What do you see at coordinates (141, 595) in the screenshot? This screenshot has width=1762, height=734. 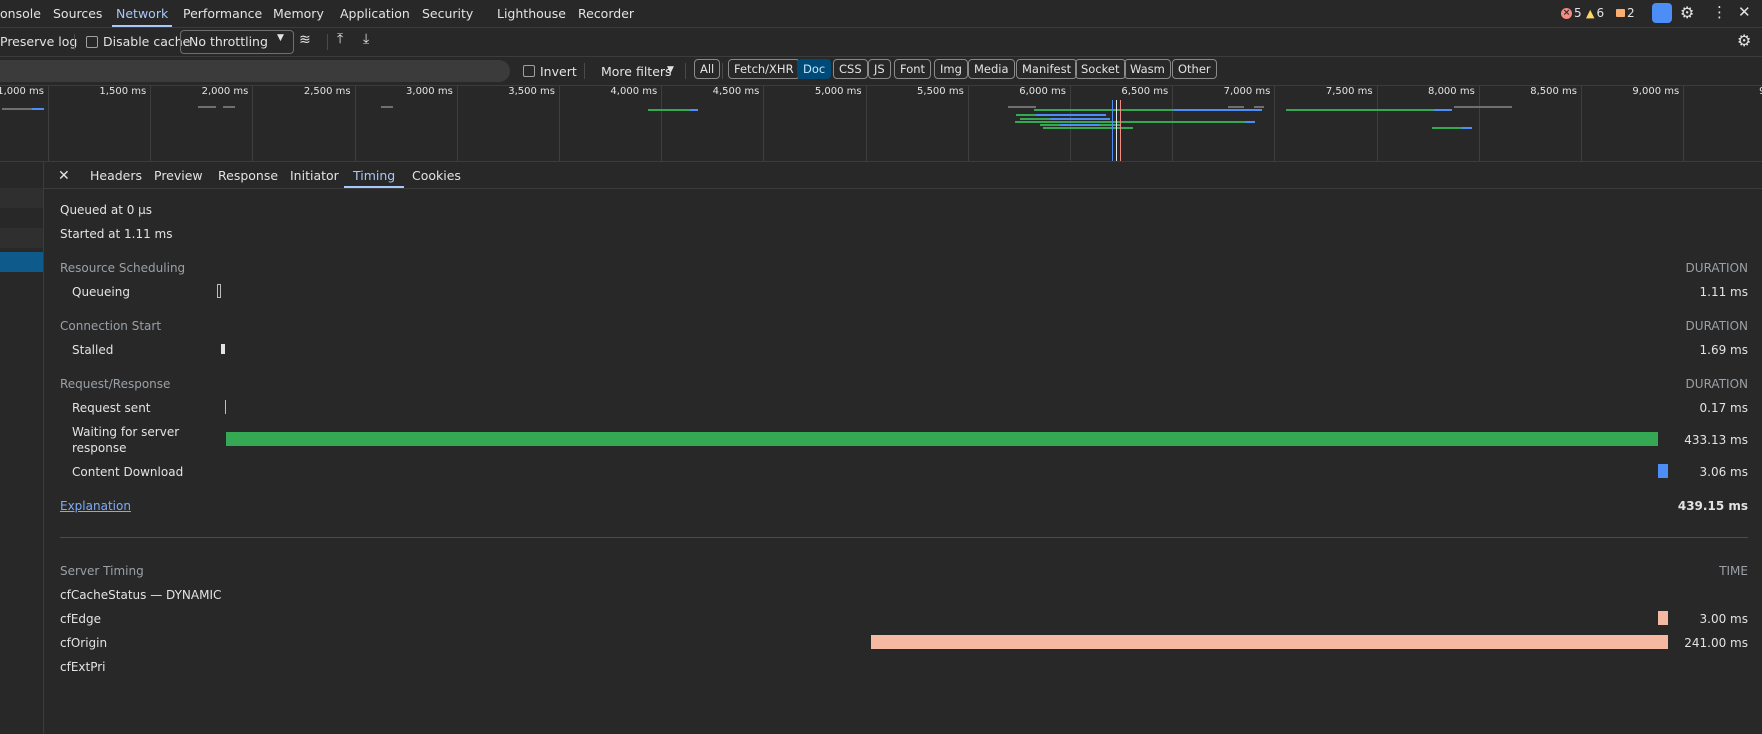 I see `server-timing-label-cfcachestatus: cfCacheStatus — DYNAMIC` at bounding box center [141, 595].